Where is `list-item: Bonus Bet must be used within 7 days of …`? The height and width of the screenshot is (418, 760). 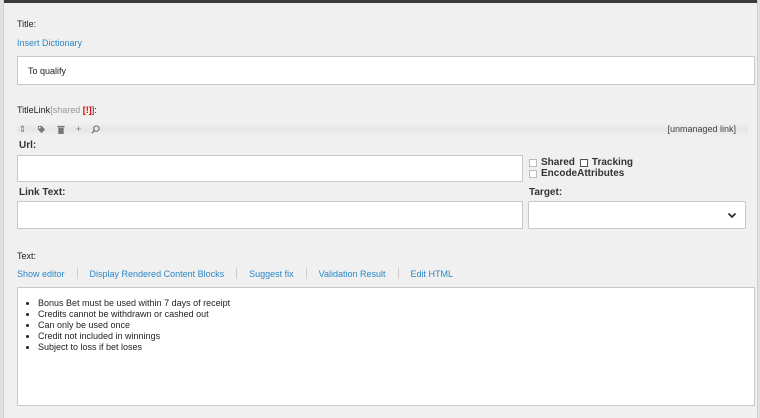
list-item: Bonus Bet must be used within 7 days of … is located at coordinates (134, 303).